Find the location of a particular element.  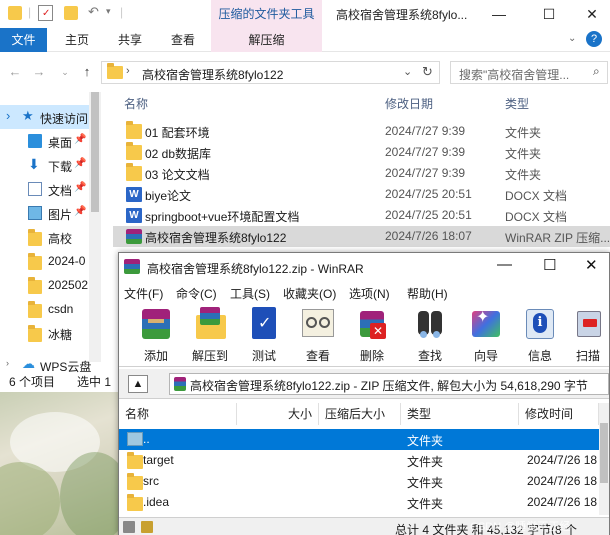

tool-label: 查找 is located at coordinates (429, 356).